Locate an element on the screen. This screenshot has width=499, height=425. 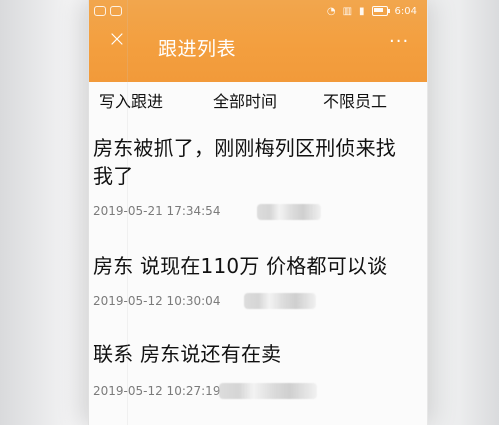
status-bar: ◔ ▥ ▮ 6:04 is located at coordinates (372, 11).